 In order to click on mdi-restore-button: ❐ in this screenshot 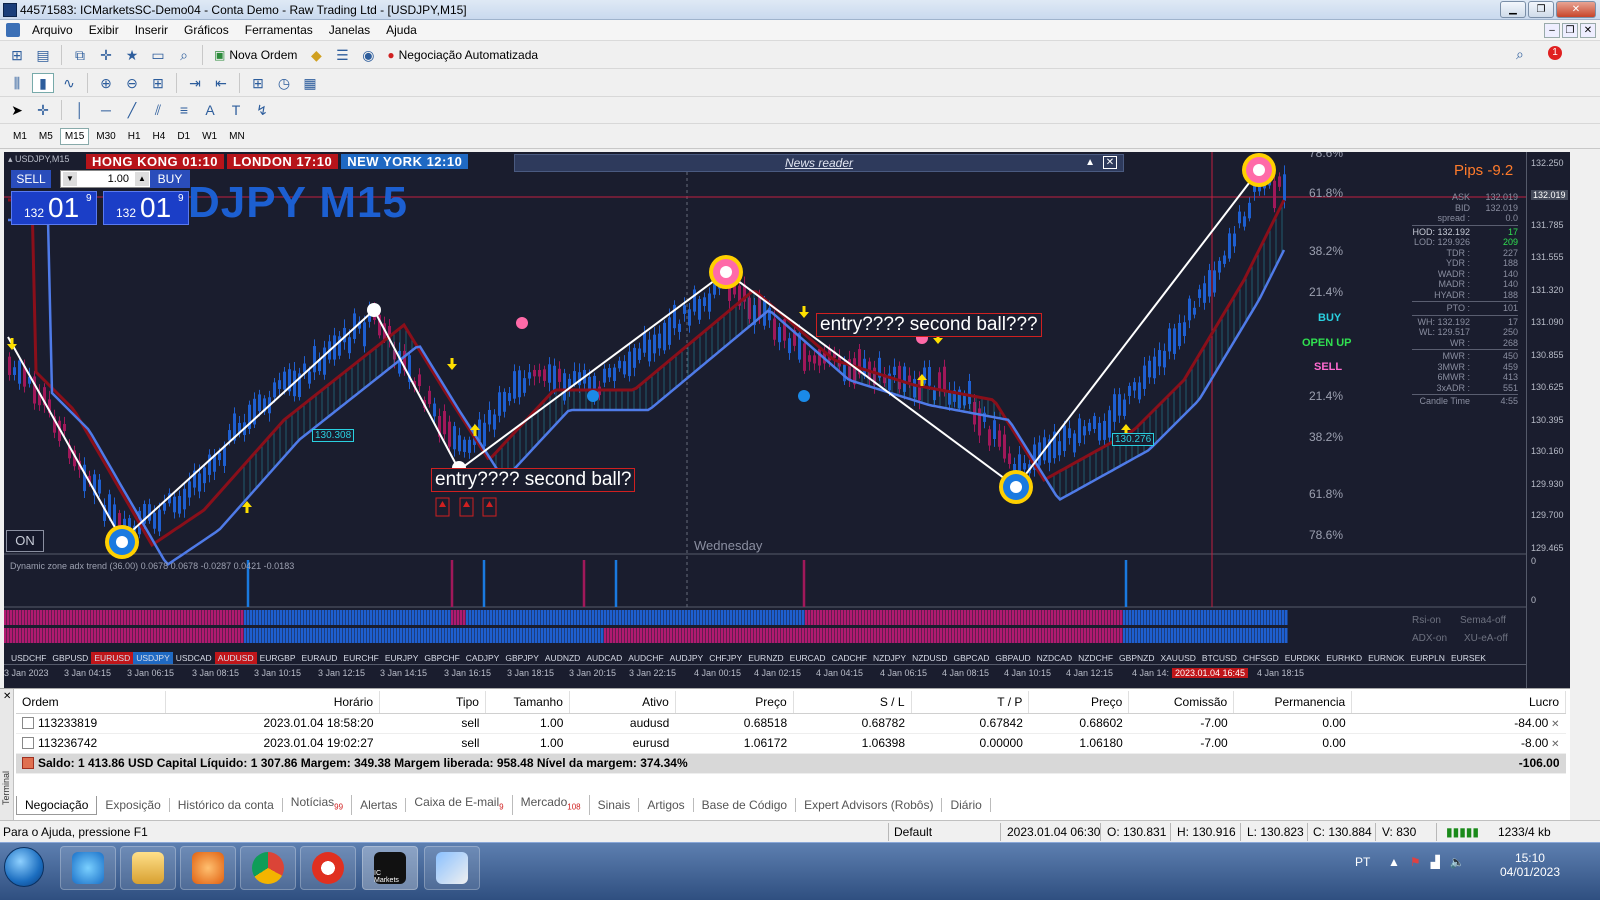, I will do `click(1570, 30)`.